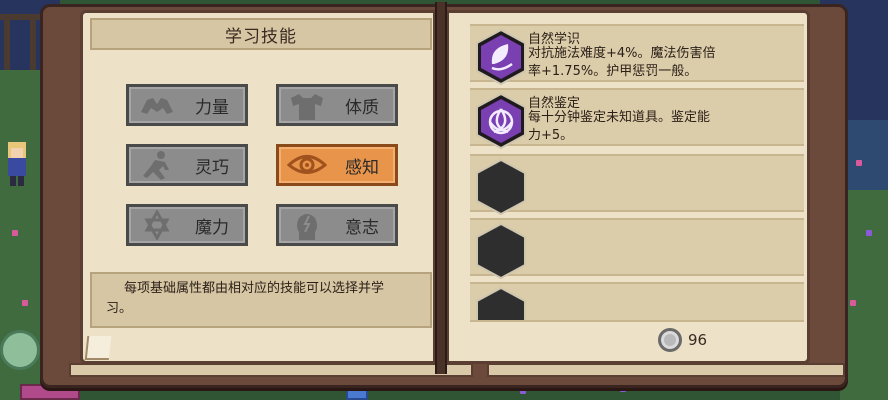 Image resolution: width=888 pixels, height=400 pixels. What do you see at coordinates (619, 117) in the screenshot?
I see `skill-desc-line: 每十分钟鉴定未知道具。鉴定能` at bounding box center [619, 117].